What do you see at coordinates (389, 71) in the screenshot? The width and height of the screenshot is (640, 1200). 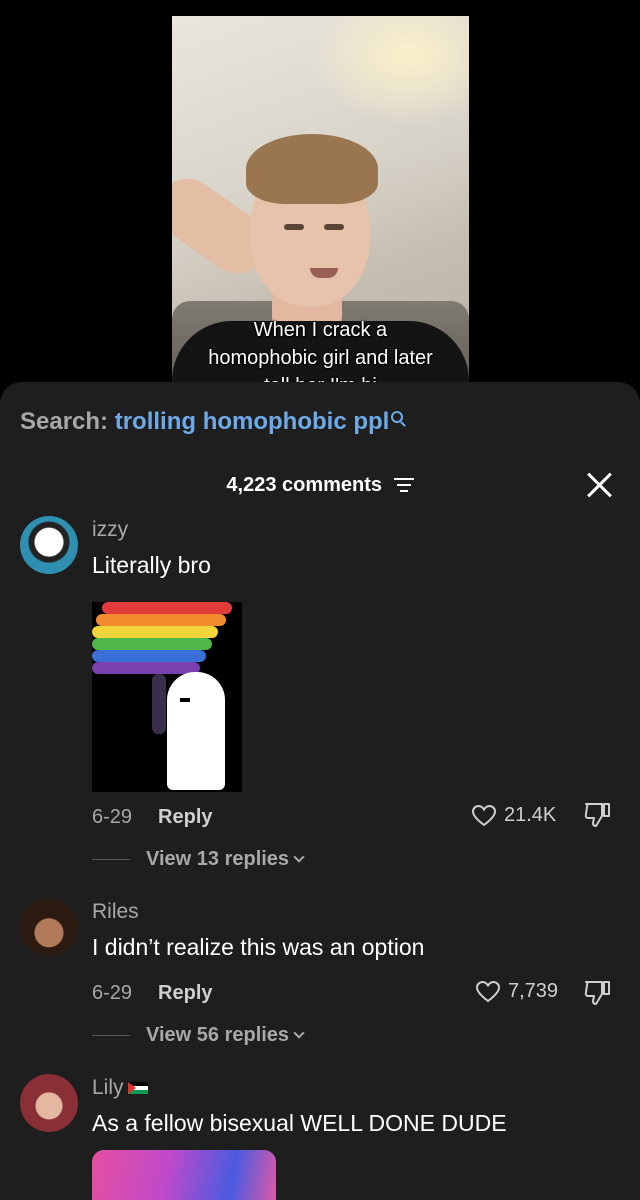 I see `background-light` at bounding box center [389, 71].